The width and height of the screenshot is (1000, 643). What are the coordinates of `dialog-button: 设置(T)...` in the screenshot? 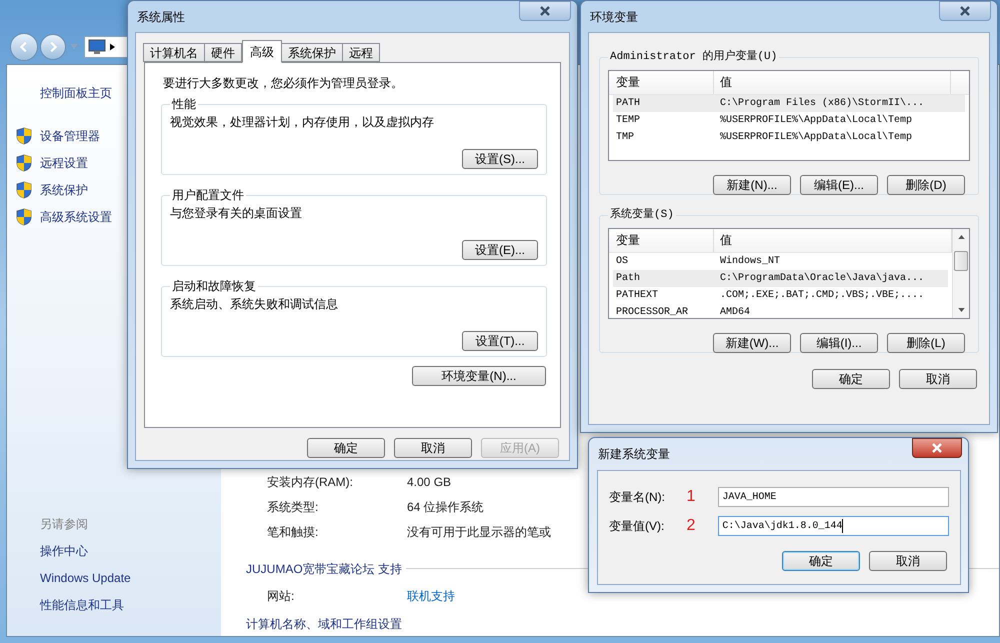 It's located at (500, 341).